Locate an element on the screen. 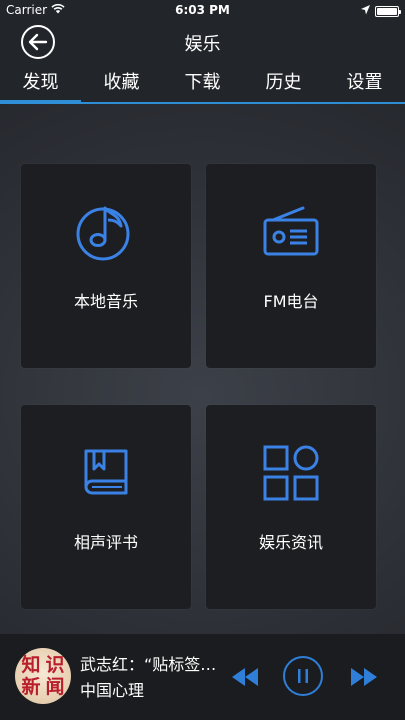 The image size is (405, 720). rewind-button is located at coordinates (245, 677).